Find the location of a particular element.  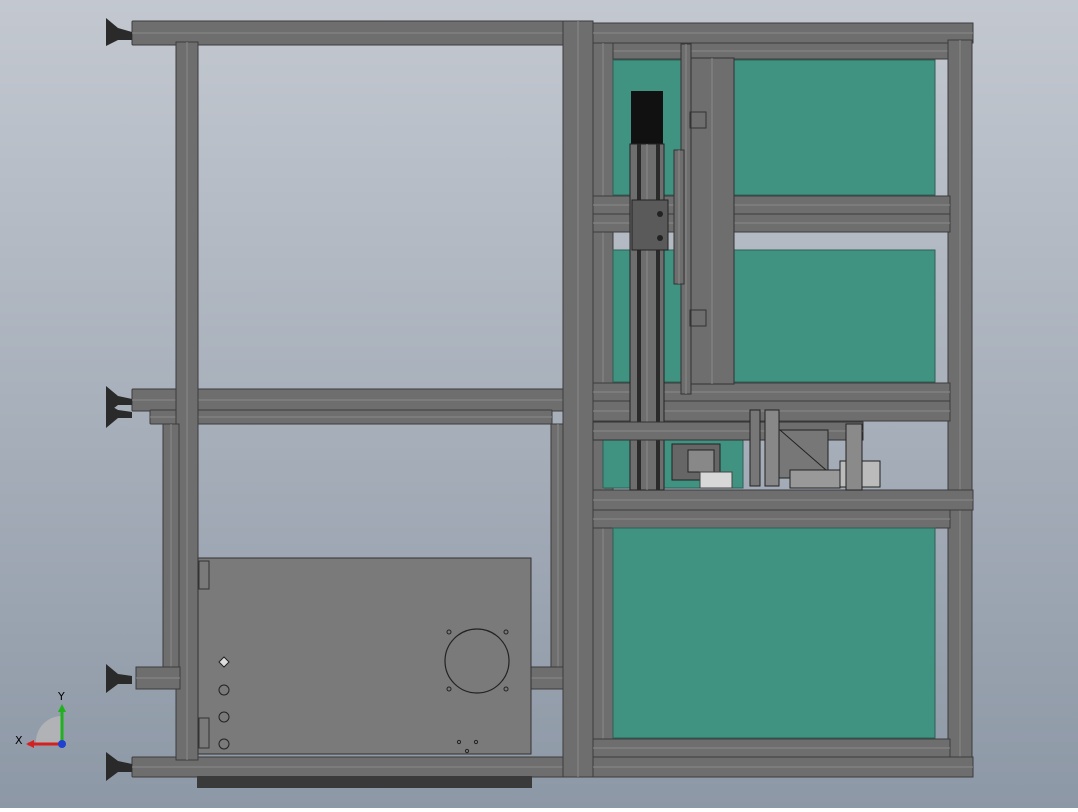

slider-block is located at coordinates (815, 479).